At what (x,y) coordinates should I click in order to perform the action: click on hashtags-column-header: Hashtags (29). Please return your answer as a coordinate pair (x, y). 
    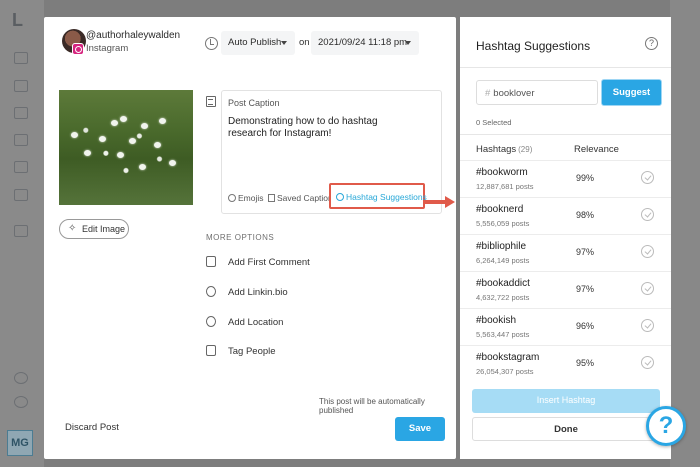
    Looking at the image, I should click on (504, 149).